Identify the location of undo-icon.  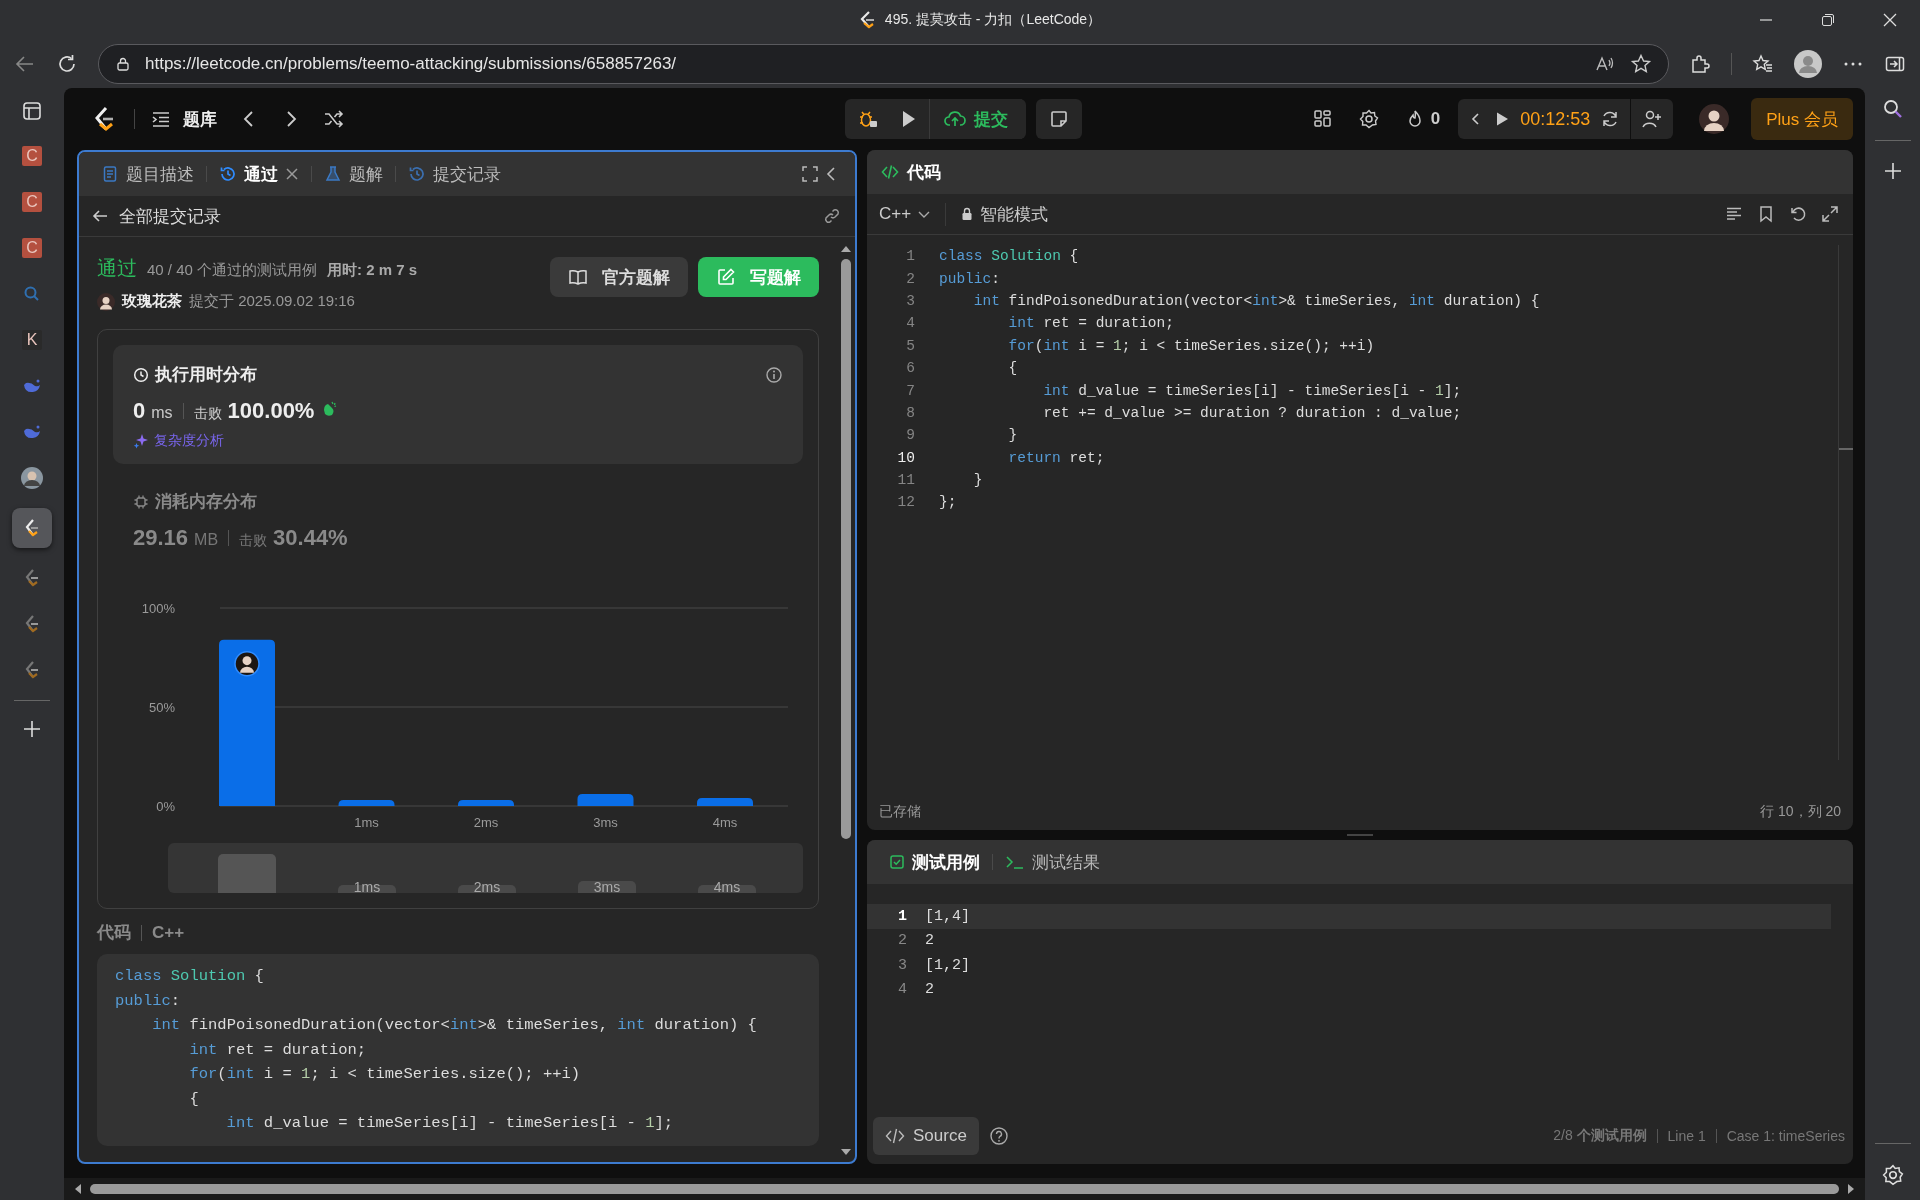
(1798, 214).